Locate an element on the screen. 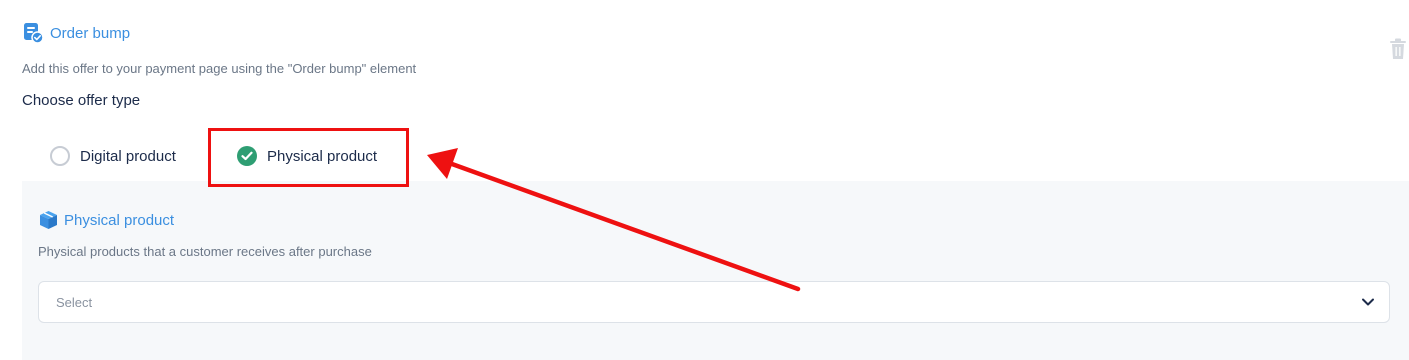 The width and height of the screenshot is (1409, 360). annotation-highlight-box is located at coordinates (308, 157).